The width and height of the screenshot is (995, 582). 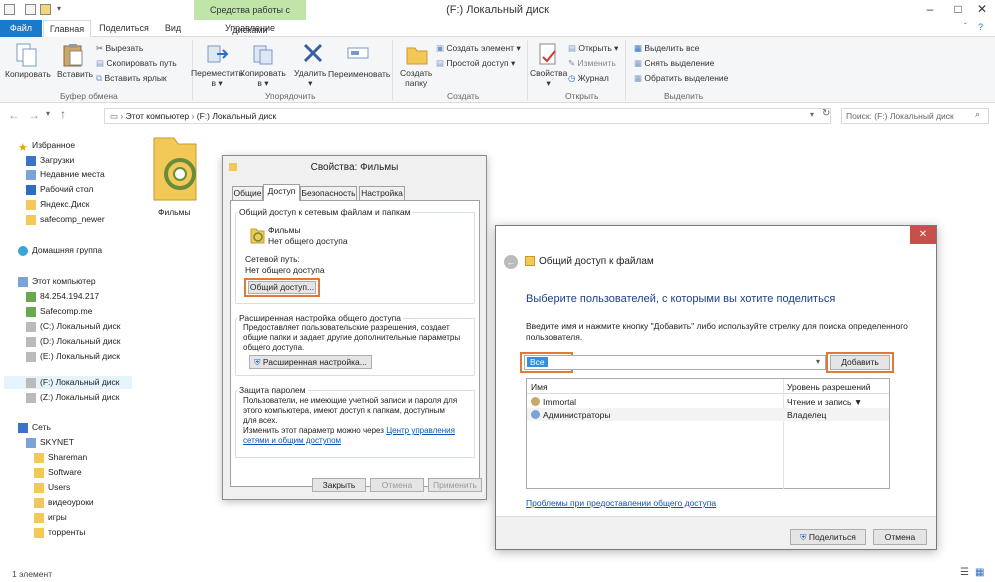 What do you see at coordinates (136, 63) in the screenshot?
I see `copy-path-button: ▤ Скопировать путь` at bounding box center [136, 63].